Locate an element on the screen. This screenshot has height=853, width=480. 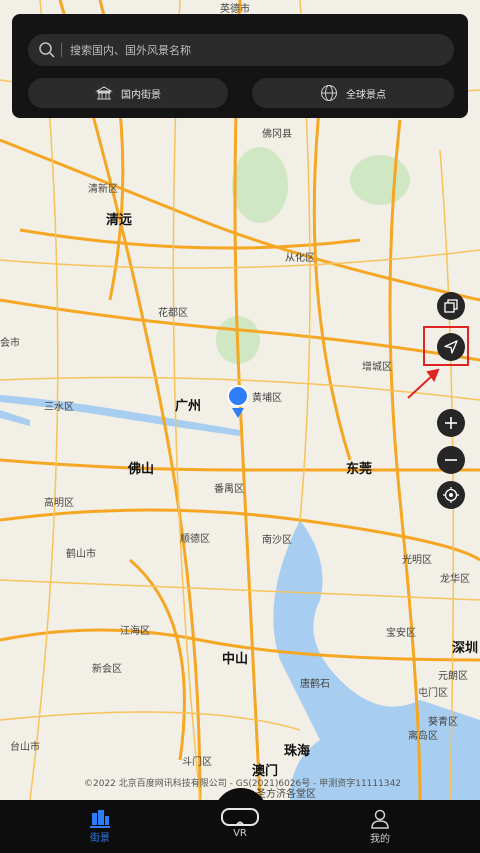
map-city-label: 唐鹤石 is located at coordinates (315, 684).